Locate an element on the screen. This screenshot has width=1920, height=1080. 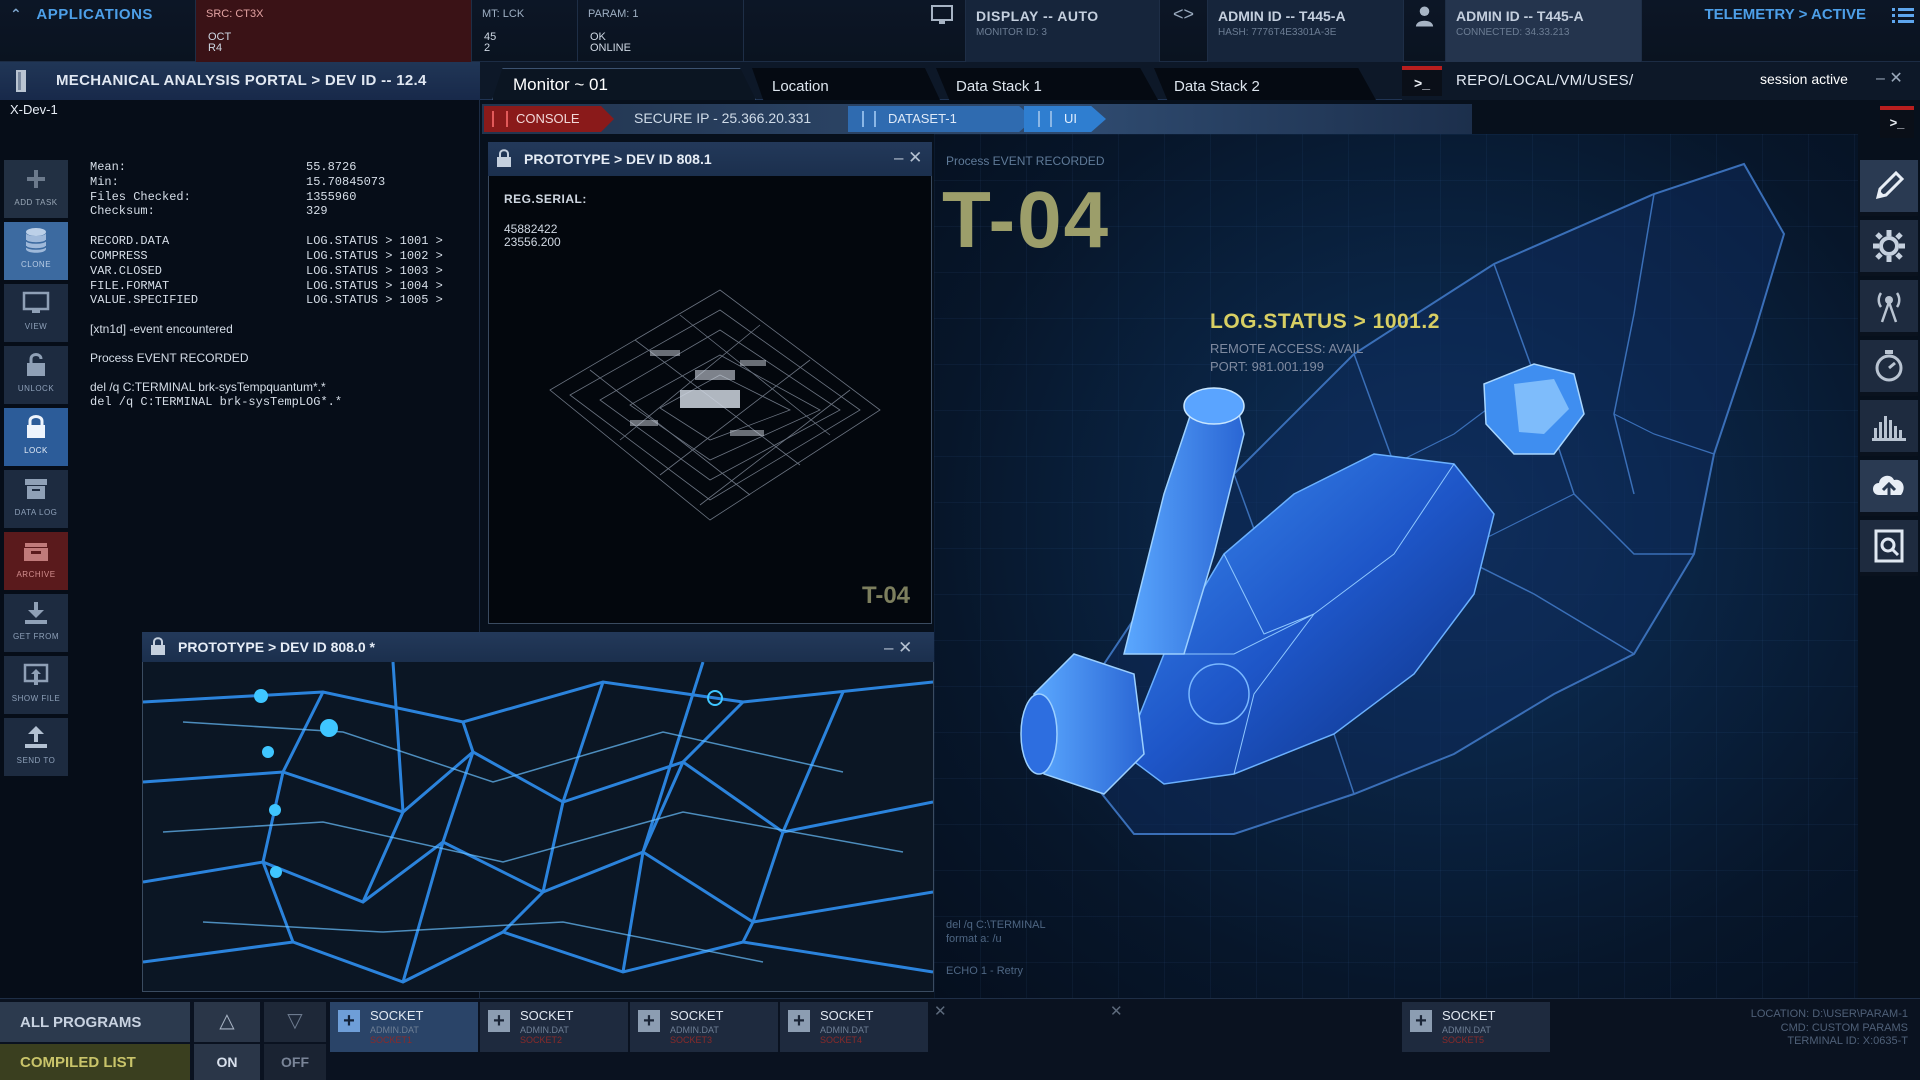
tab-data-stack-2: Data Stack 2 is located at coordinates (1265, 84).